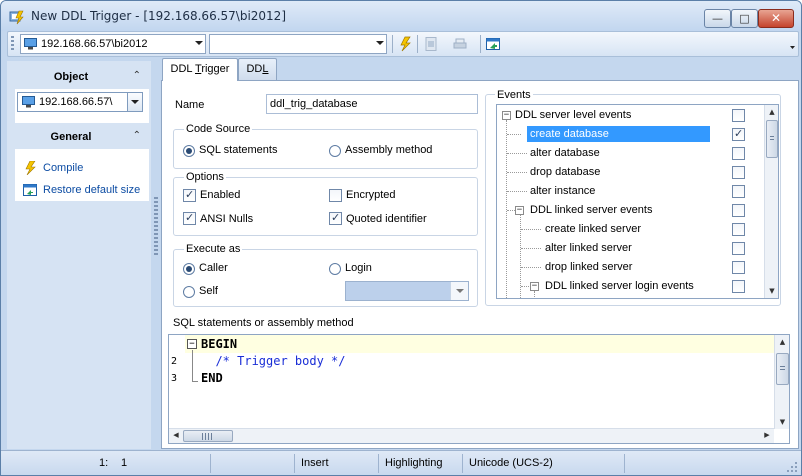 The height and width of the screenshot is (476, 802). I want to click on server-combo: 192.168.66.57\bi2012, so click(113, 44).